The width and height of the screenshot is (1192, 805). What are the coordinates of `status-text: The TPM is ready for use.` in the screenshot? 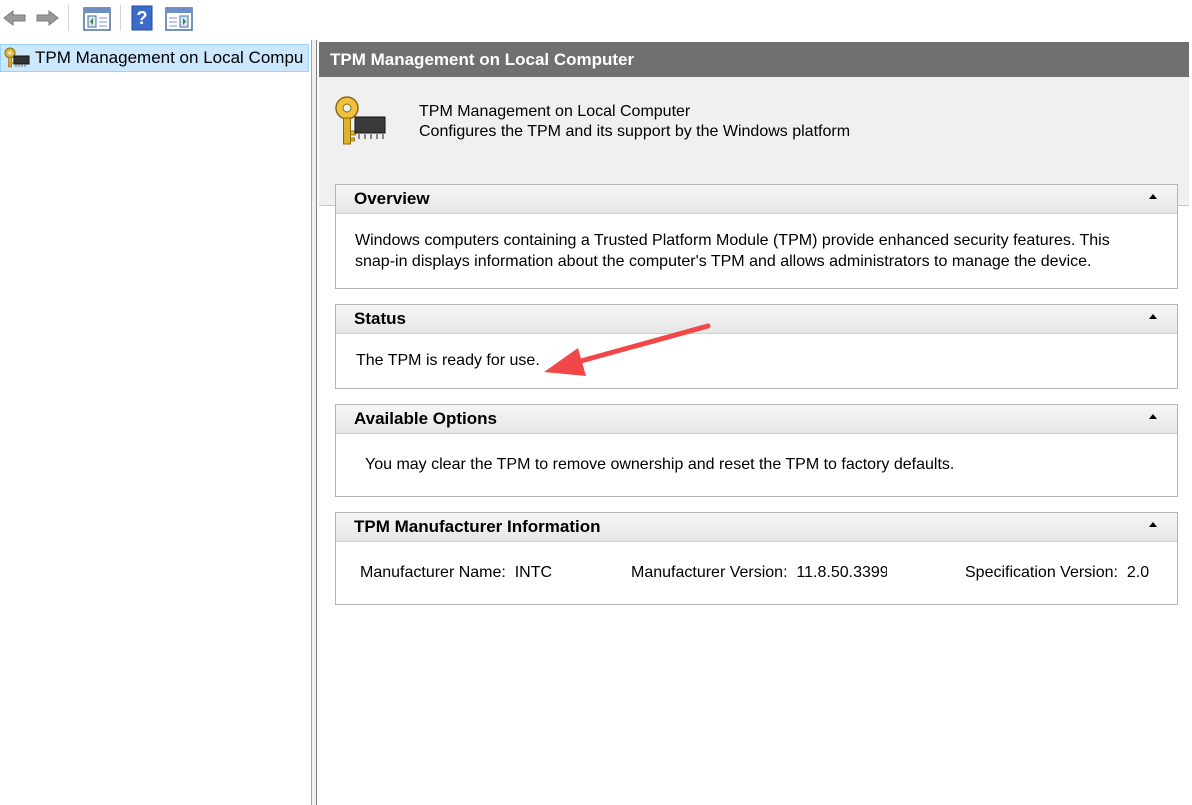 It's located at (448, 360).